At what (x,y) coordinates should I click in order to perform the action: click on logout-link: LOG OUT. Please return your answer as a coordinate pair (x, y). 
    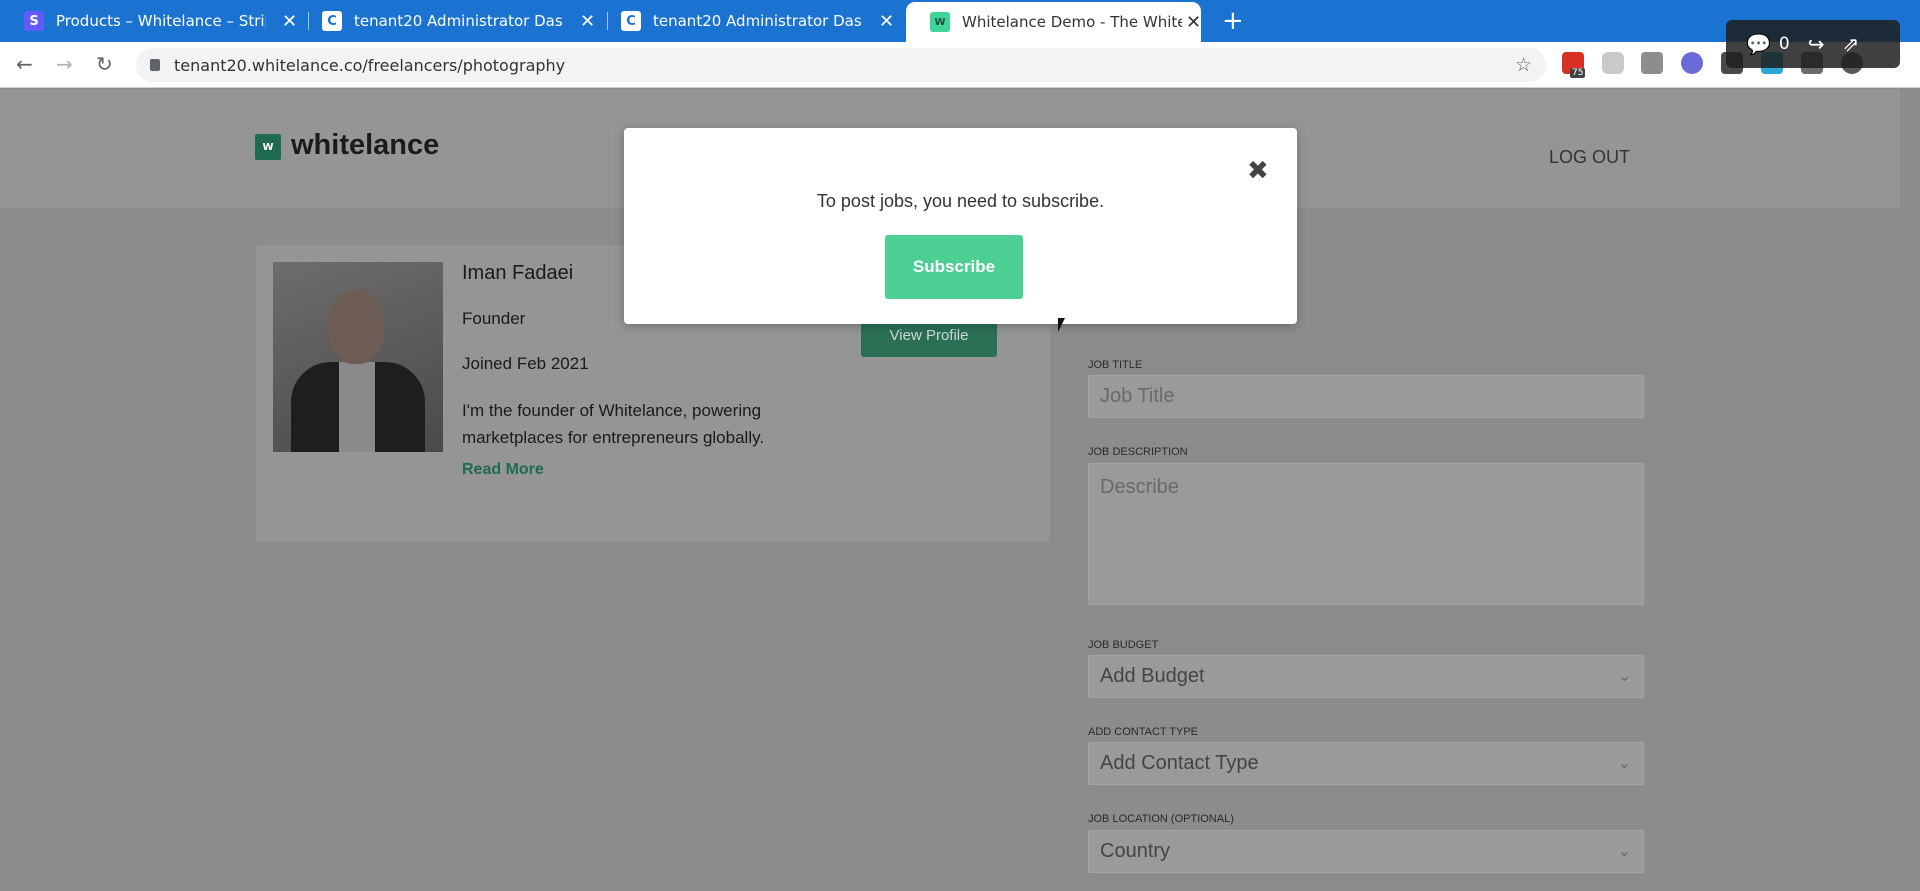
    Looking at the image, I should click on (1589, 157).